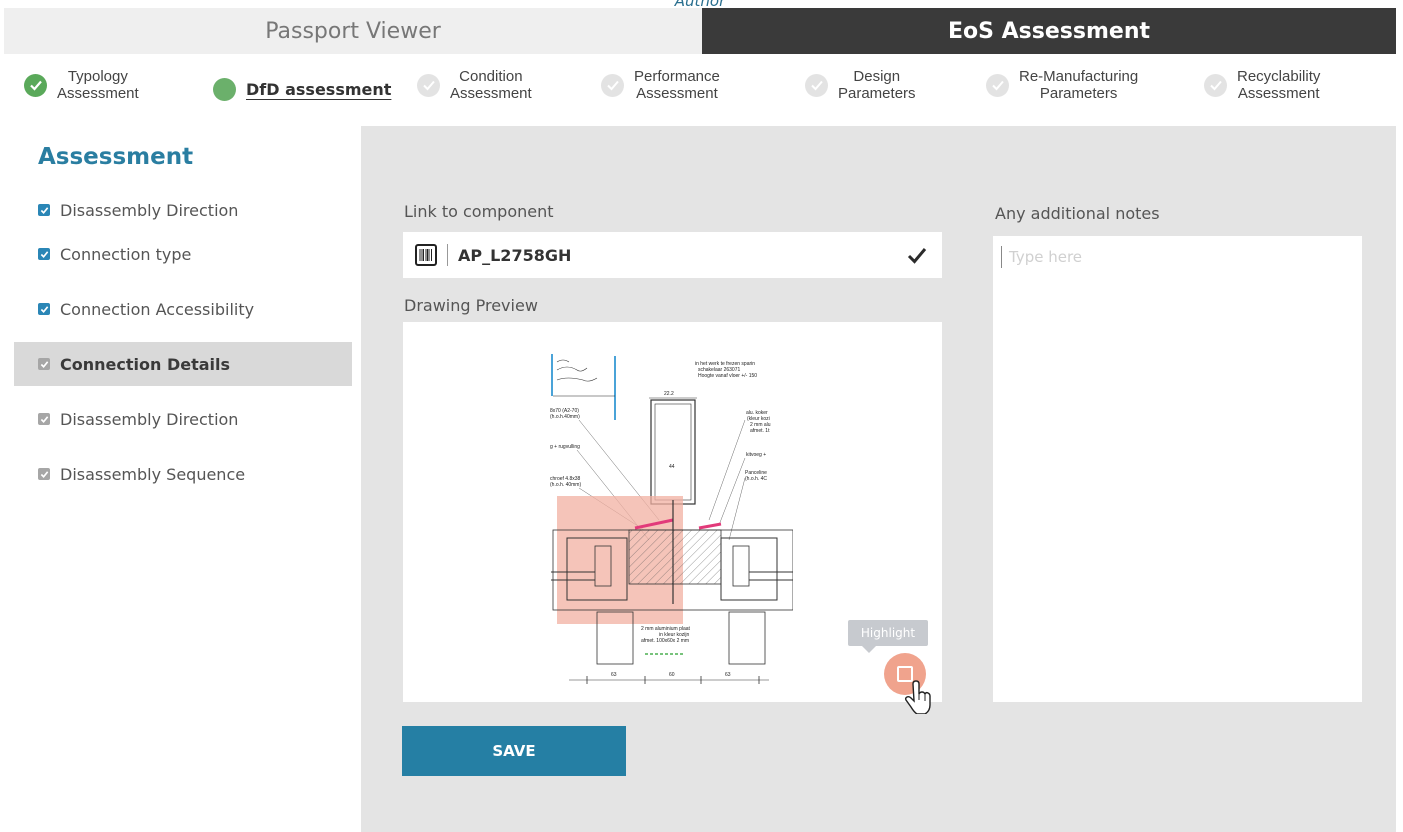  I want to click on check-circle-icon, so click(35, 85).